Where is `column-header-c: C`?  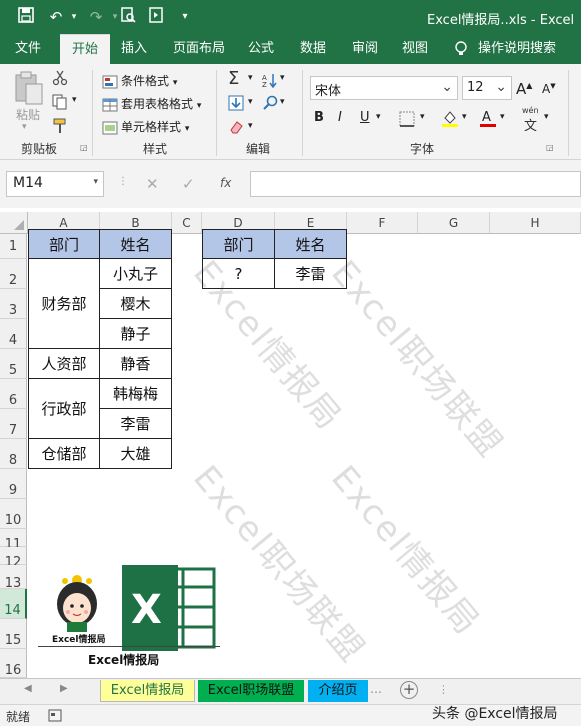 column-header-c: C is located at coordinates (187, 223).